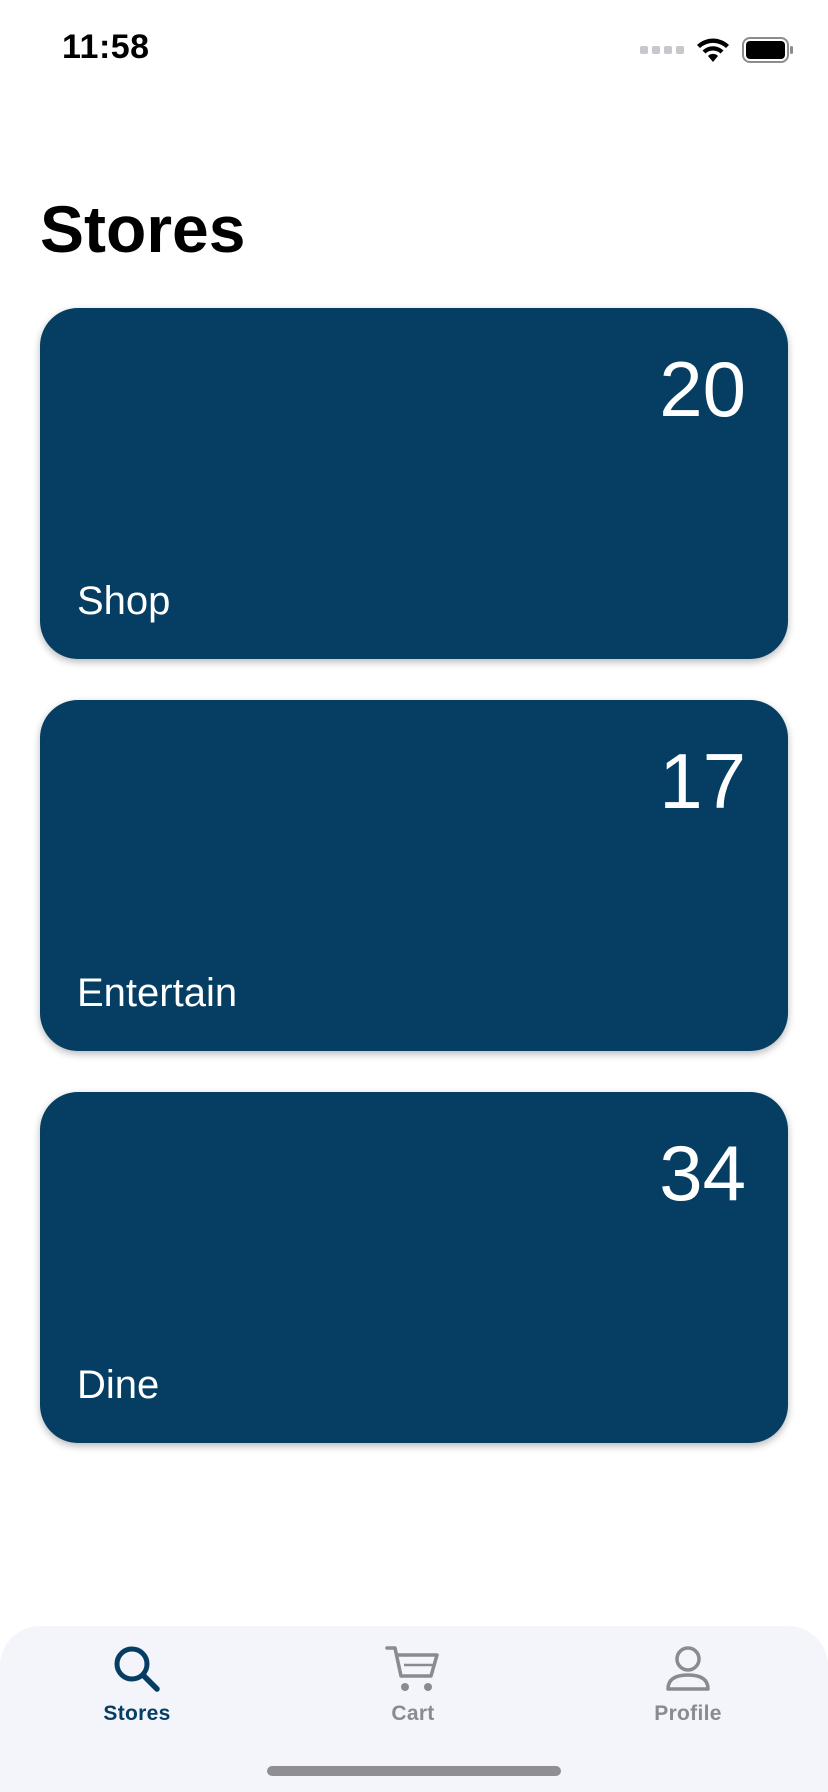 The height and width of the screenshot is (1792, 828). I want to click on status-time: 11:58, so click(106, 47).